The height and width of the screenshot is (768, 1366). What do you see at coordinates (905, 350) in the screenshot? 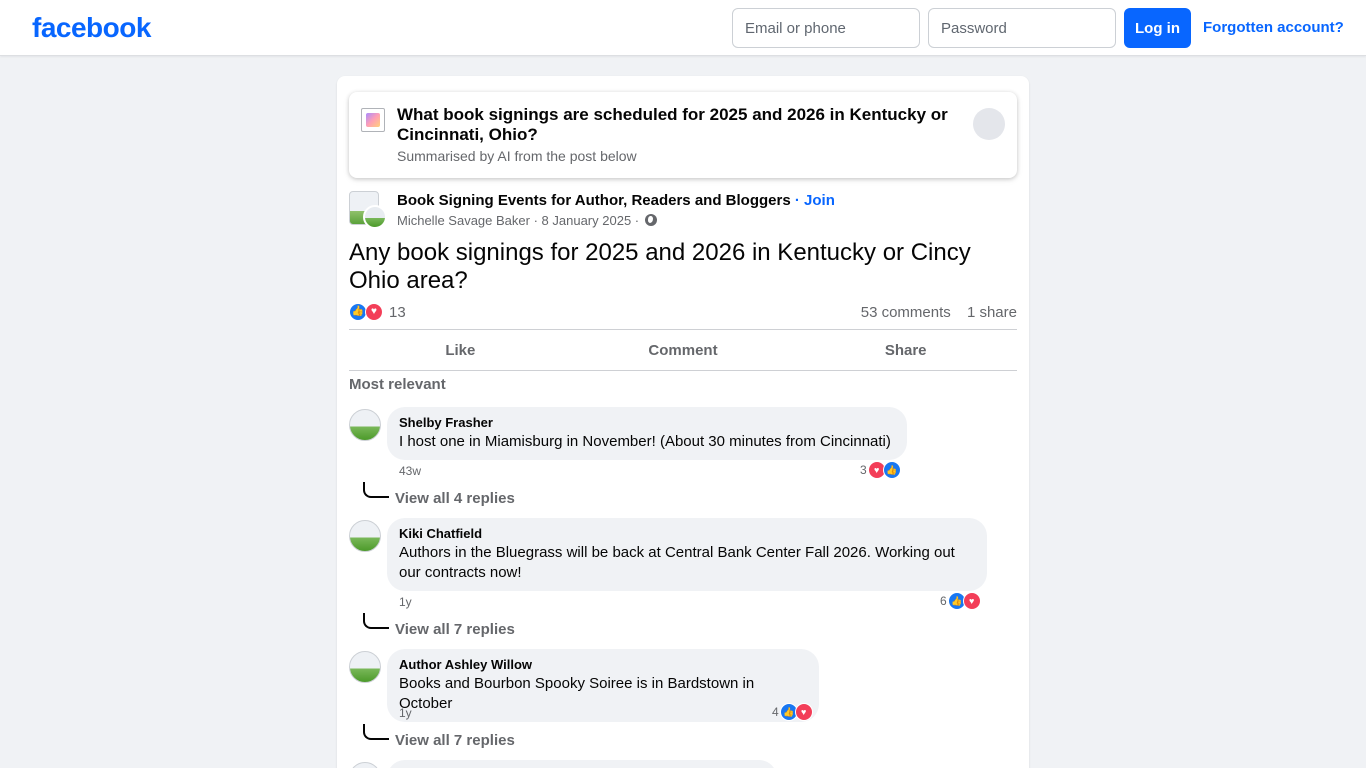
I see `share-button: Share` at bounding box center [905, 350].